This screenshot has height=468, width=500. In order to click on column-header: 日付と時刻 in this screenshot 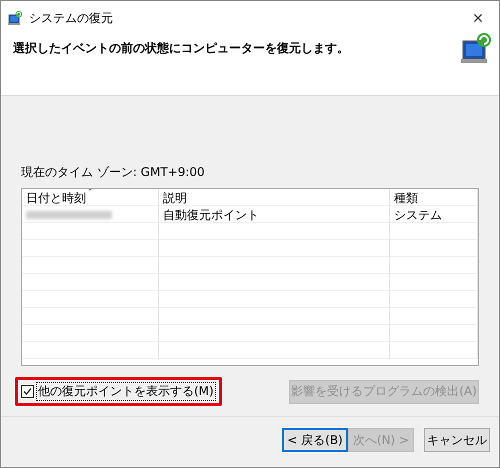, I will do `click(56, 198)`.